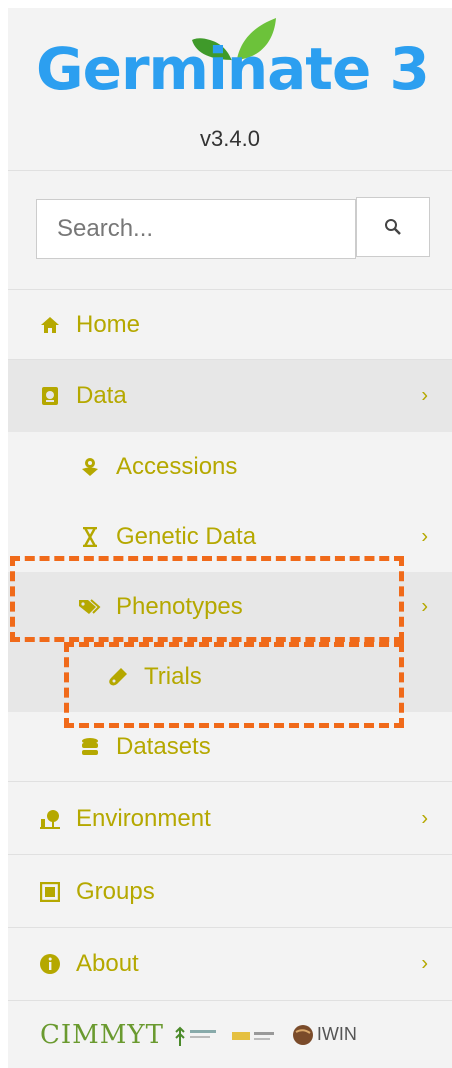 Image resolution: width=452 pixels, height=1068 pixels. I want to click on tree-icon, so click(50, 819).